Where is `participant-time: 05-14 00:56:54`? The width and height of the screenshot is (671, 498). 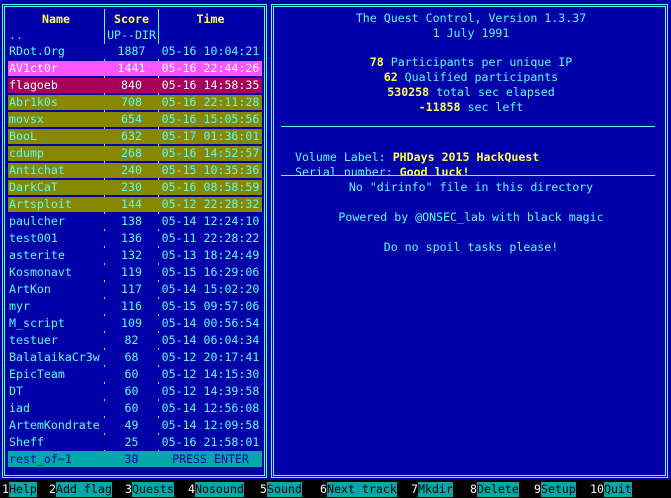
participant-time: 05-14 00:56:54 is located at coordinates (210, 323).